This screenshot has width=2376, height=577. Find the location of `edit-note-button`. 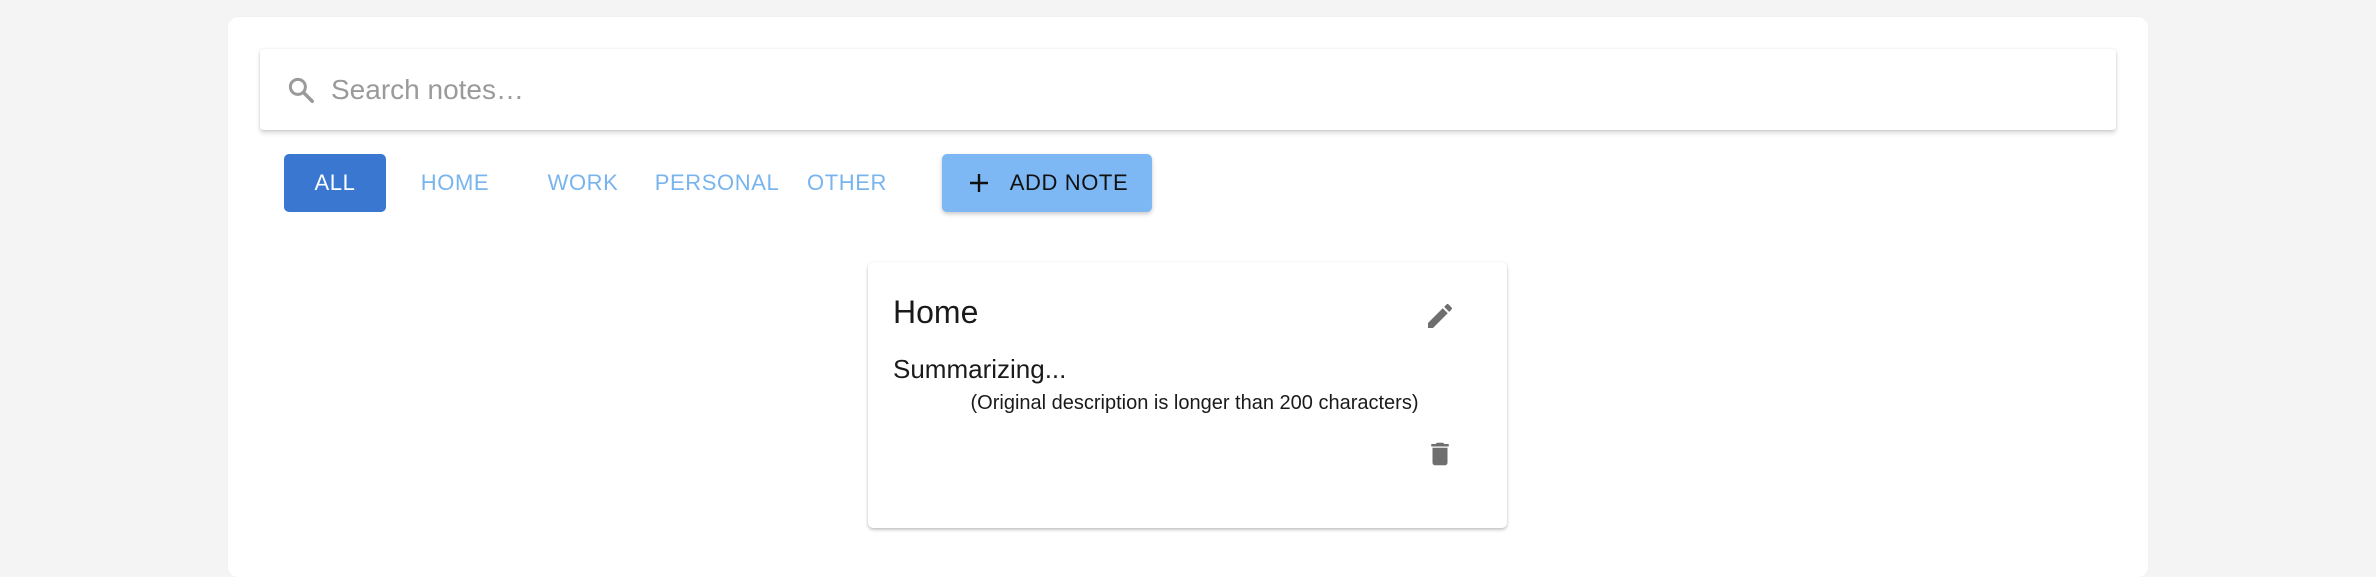

edit-note-button is located at coordinates (1440, 318).